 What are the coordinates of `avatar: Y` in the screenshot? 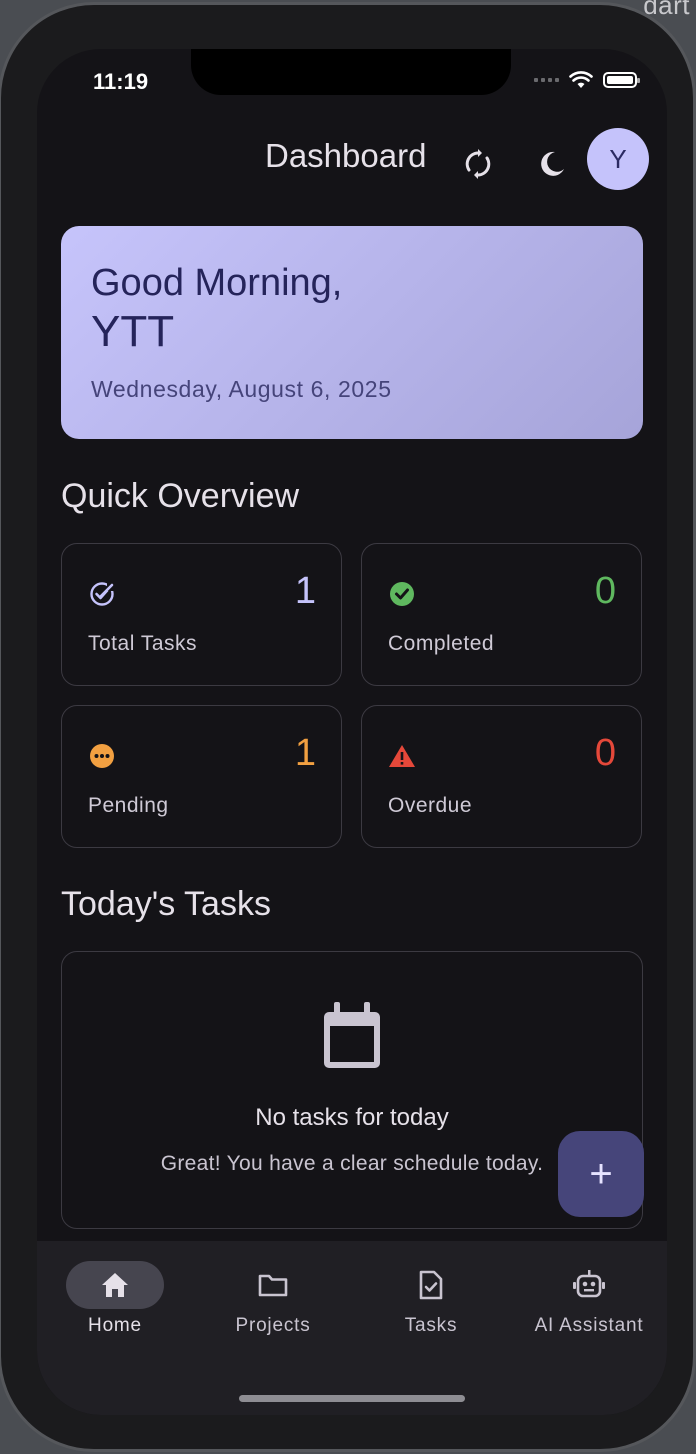 It's located at (618, 159).